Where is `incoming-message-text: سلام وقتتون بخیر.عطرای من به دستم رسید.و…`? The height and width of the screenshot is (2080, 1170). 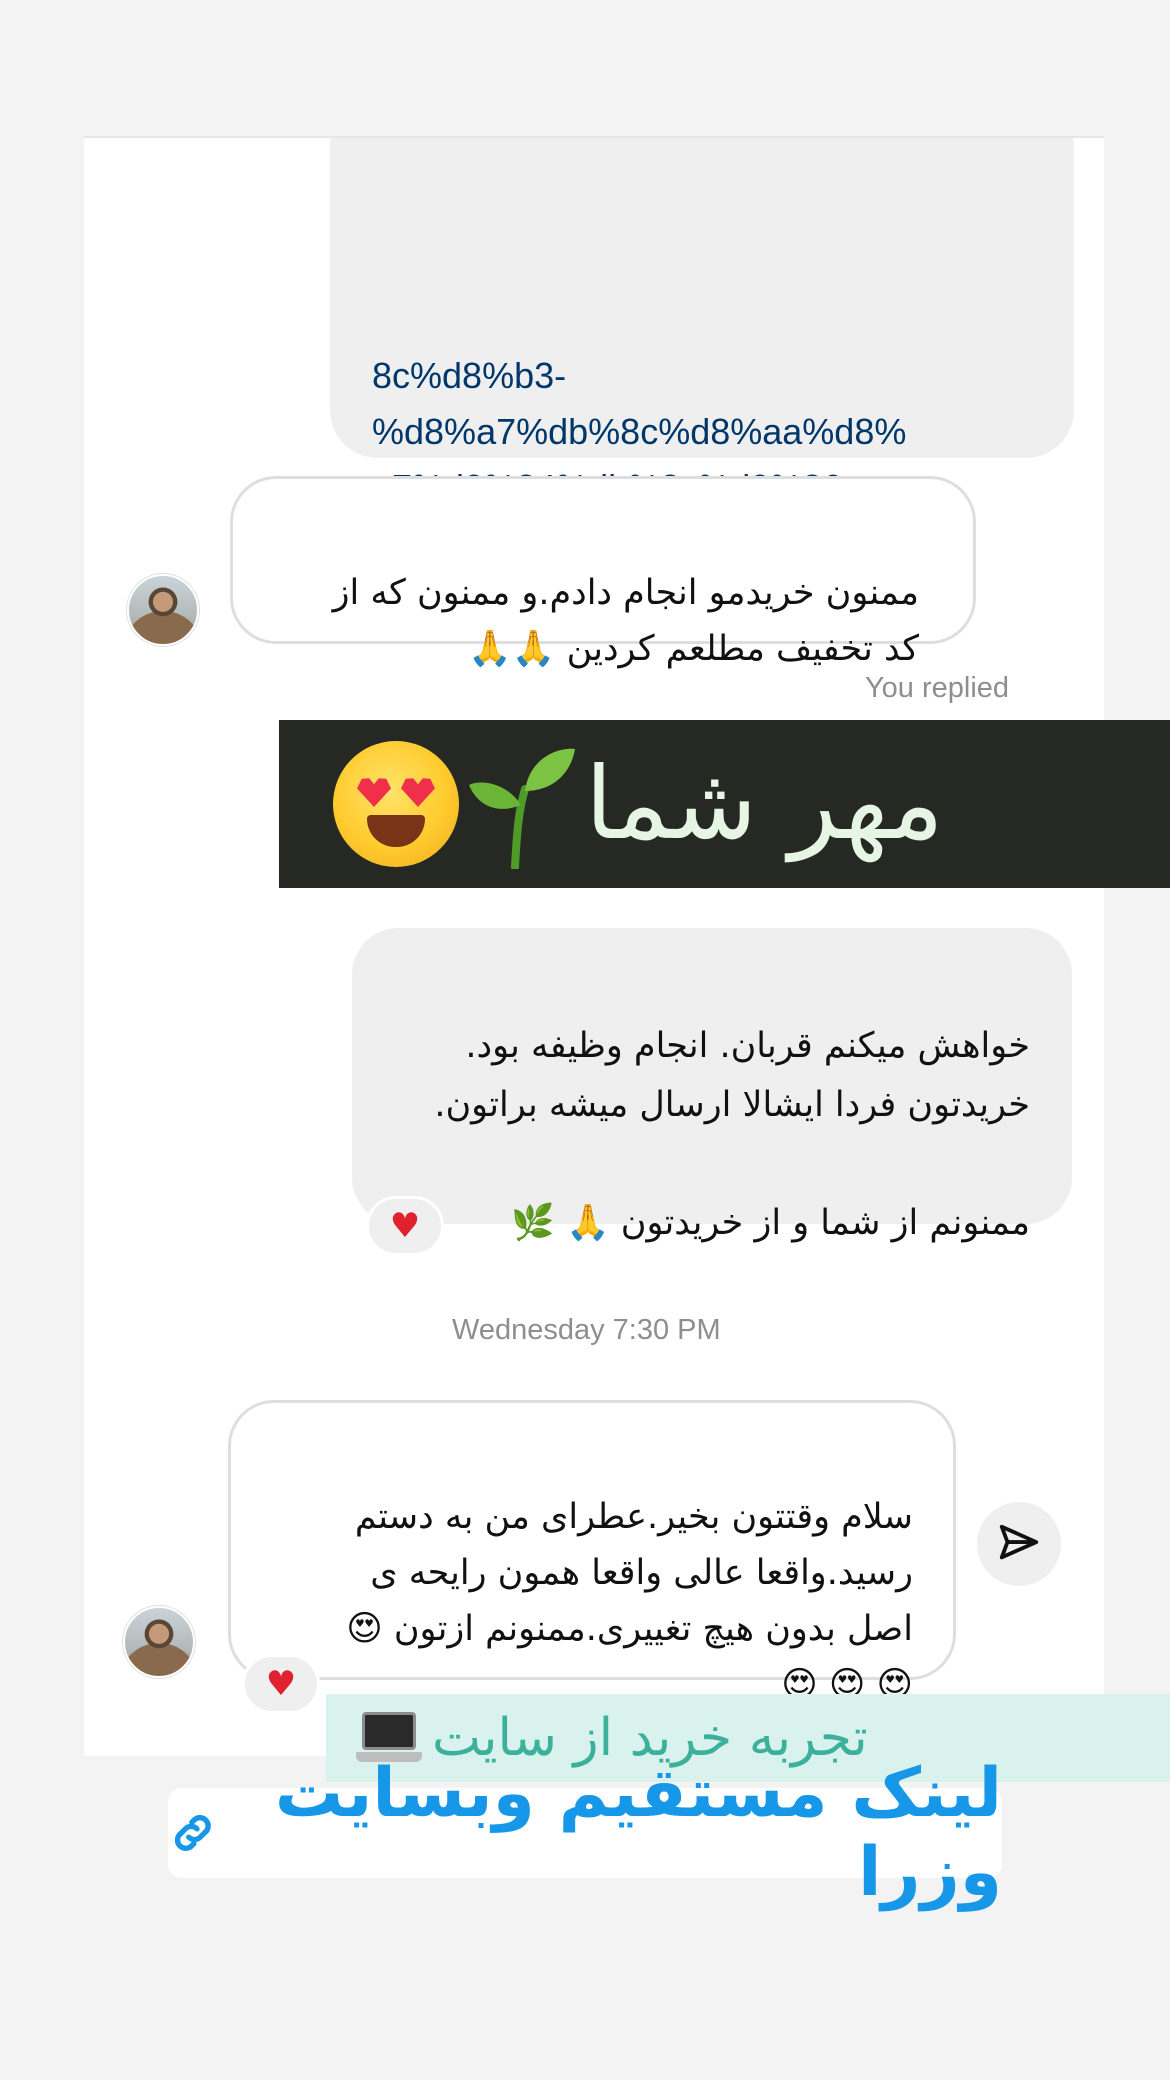
incoming-message-text: سلام وقتتون بخیر.عطرای من به دستم رسید.و… is located at coordinates (629, 1601).